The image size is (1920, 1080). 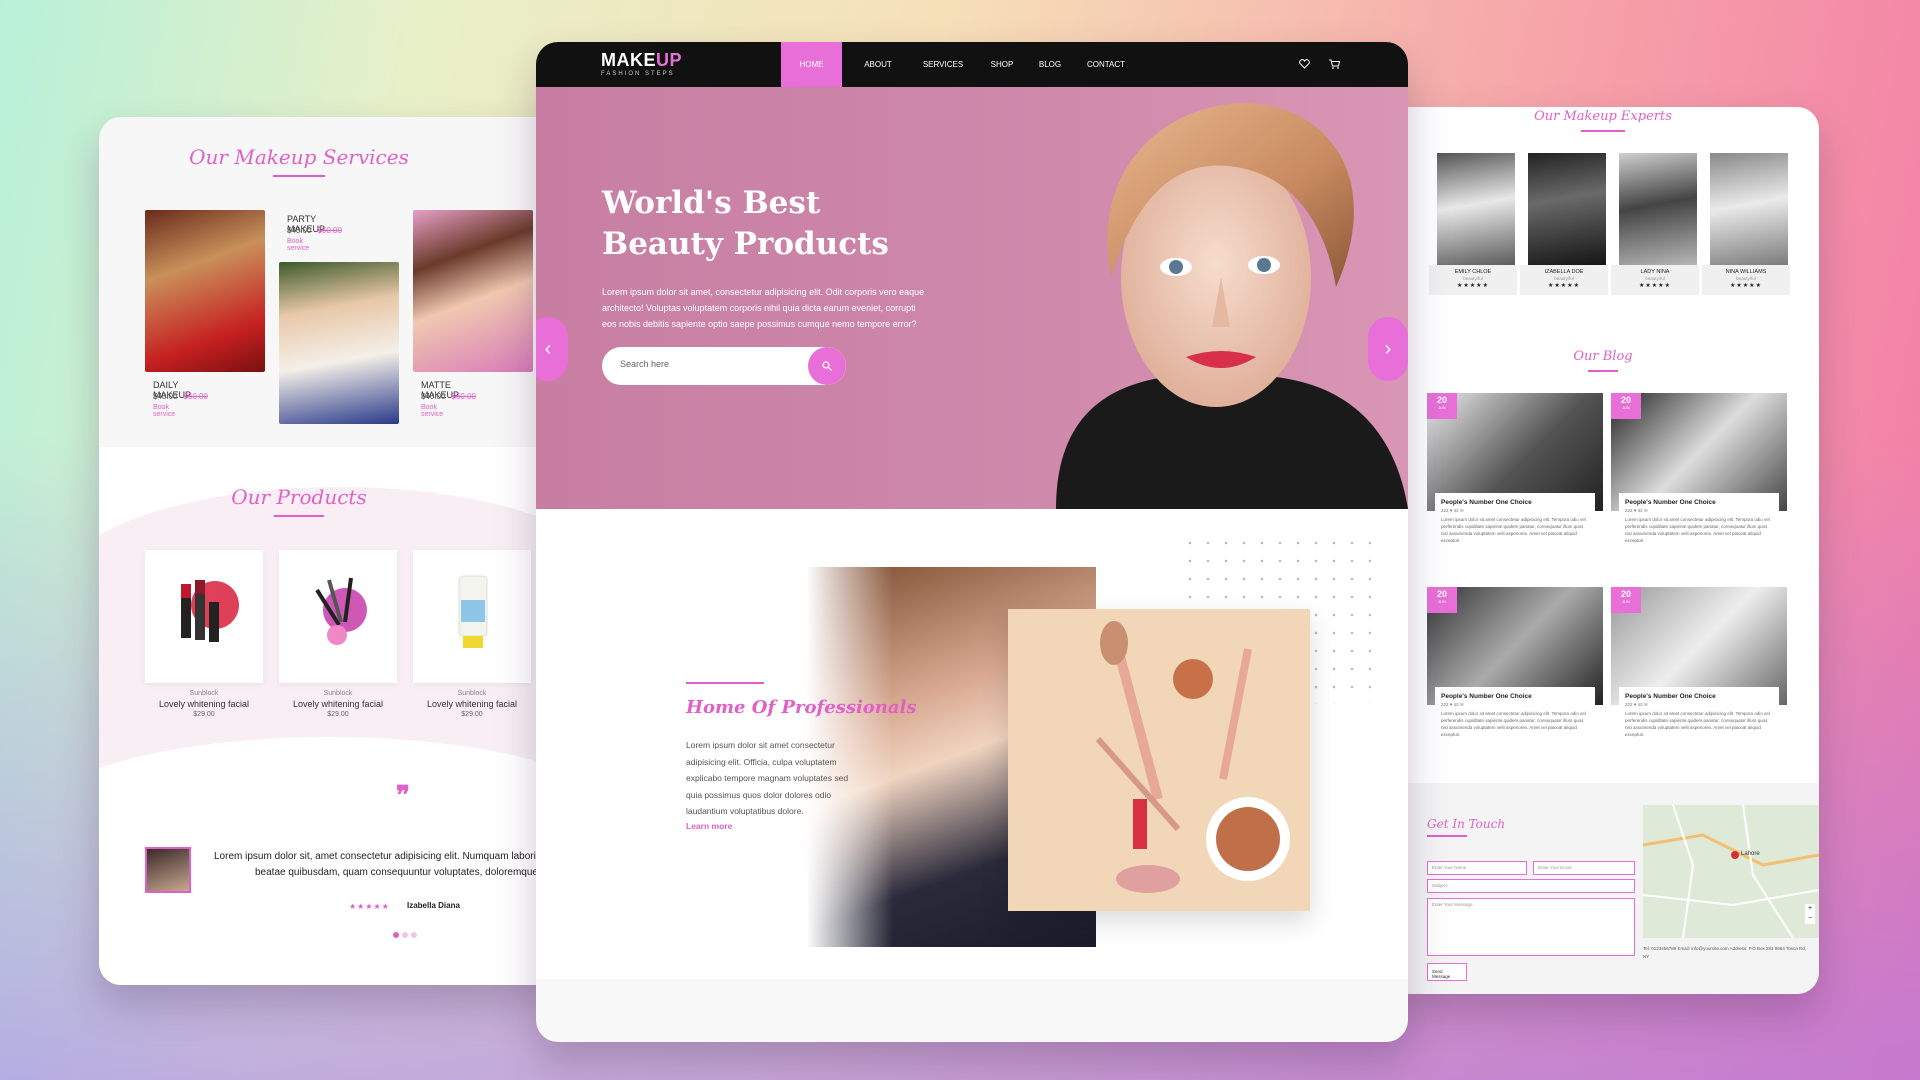 I want to click on contact-title-underline, so click(x=1447, y=836).